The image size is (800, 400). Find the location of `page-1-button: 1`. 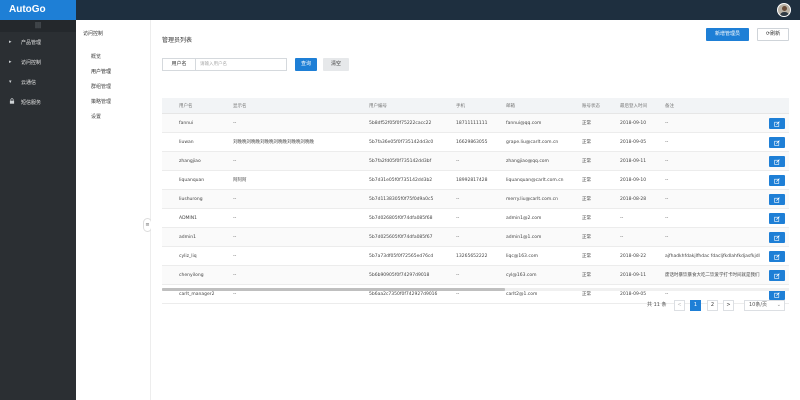

page-1-button: 1 is located at coordinates (695, 305).